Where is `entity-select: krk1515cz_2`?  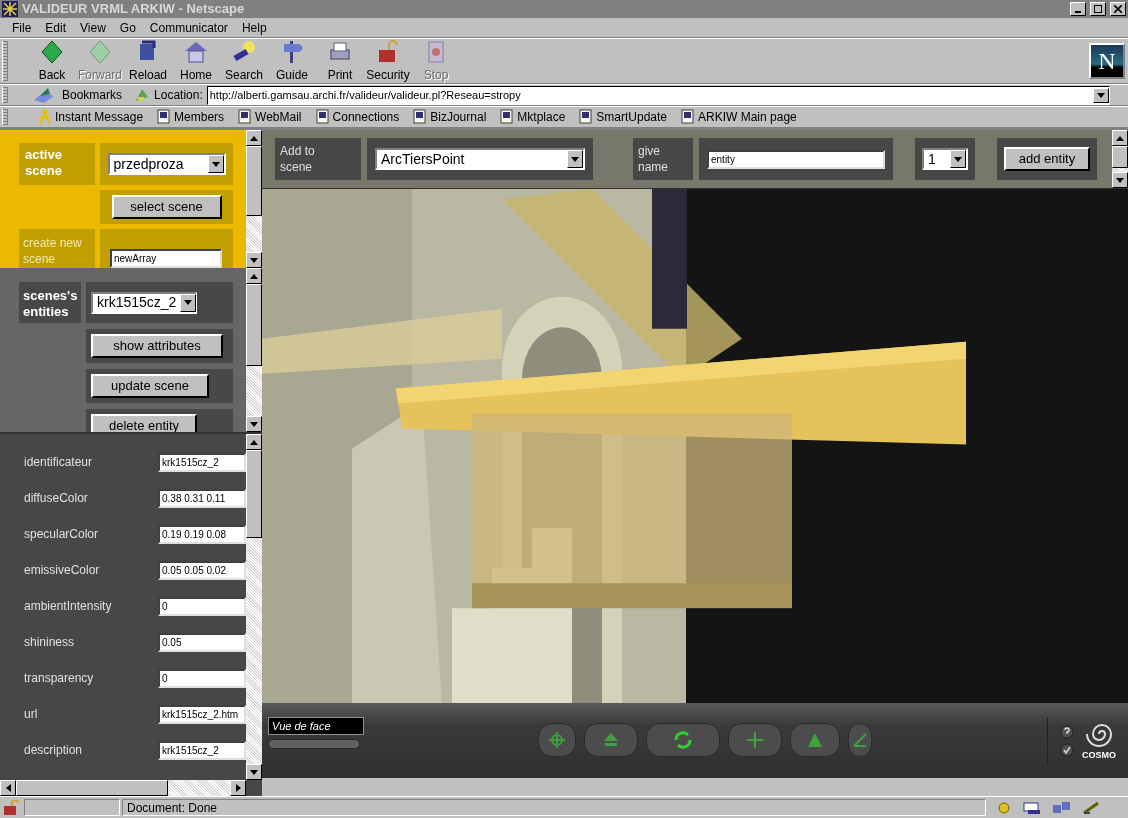
entity-select: krk1515cz_2 is located at coordinates (144, 302).